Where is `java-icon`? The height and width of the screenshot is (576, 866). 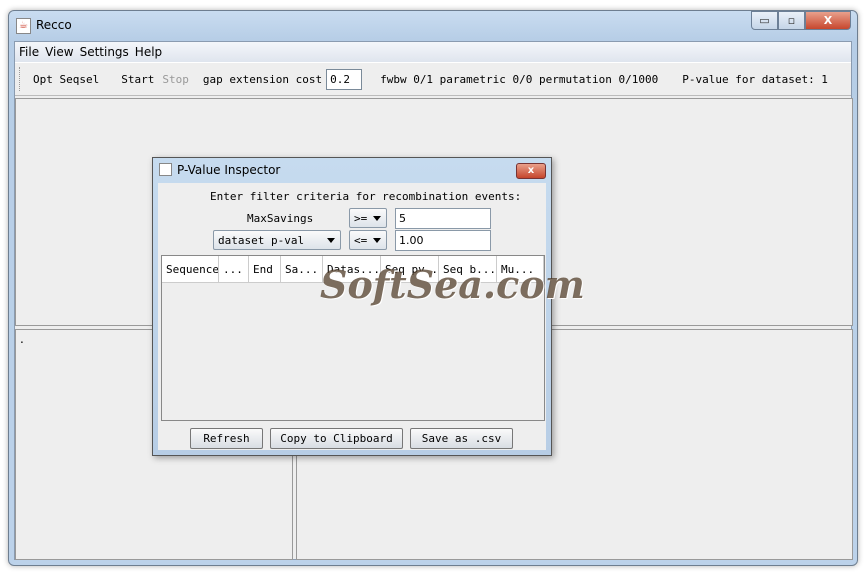
java-icon is located at coordinates (165, 169).